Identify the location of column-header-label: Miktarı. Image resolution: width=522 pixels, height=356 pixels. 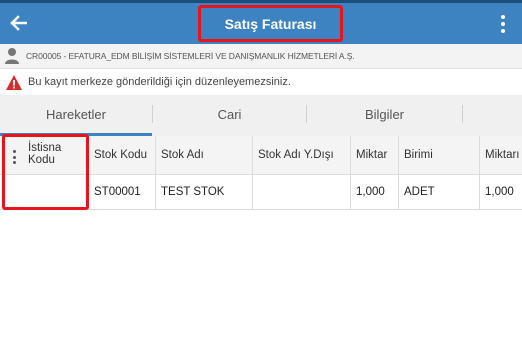
(502, 155).